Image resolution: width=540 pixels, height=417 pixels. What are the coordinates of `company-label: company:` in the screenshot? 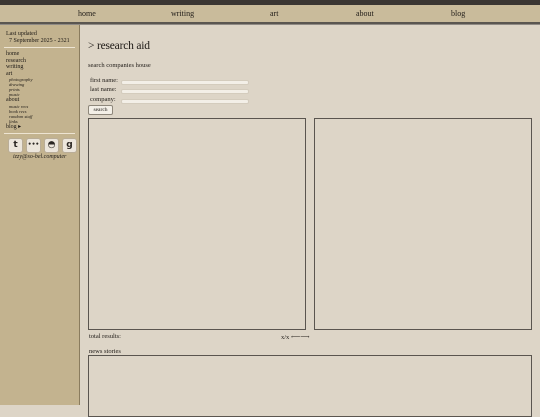 It's located at (103, 99).